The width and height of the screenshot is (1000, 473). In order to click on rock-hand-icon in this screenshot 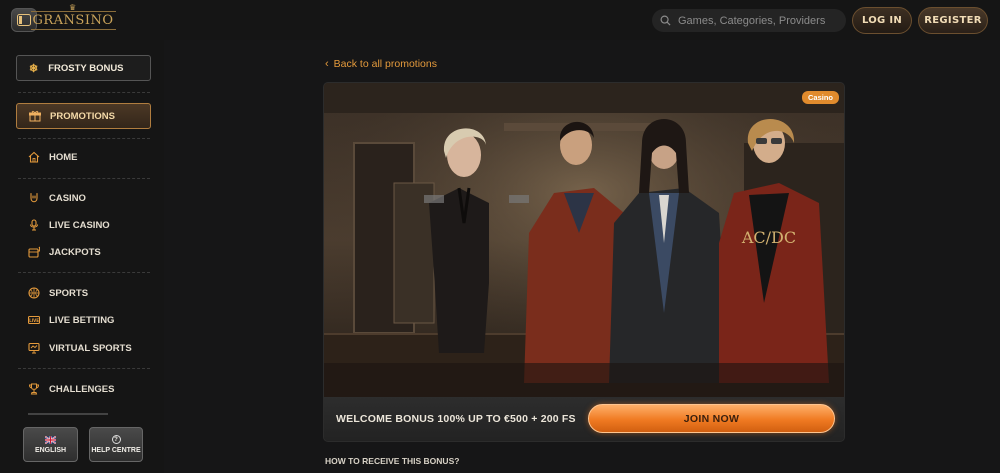, I will do `click(34, 197)`.